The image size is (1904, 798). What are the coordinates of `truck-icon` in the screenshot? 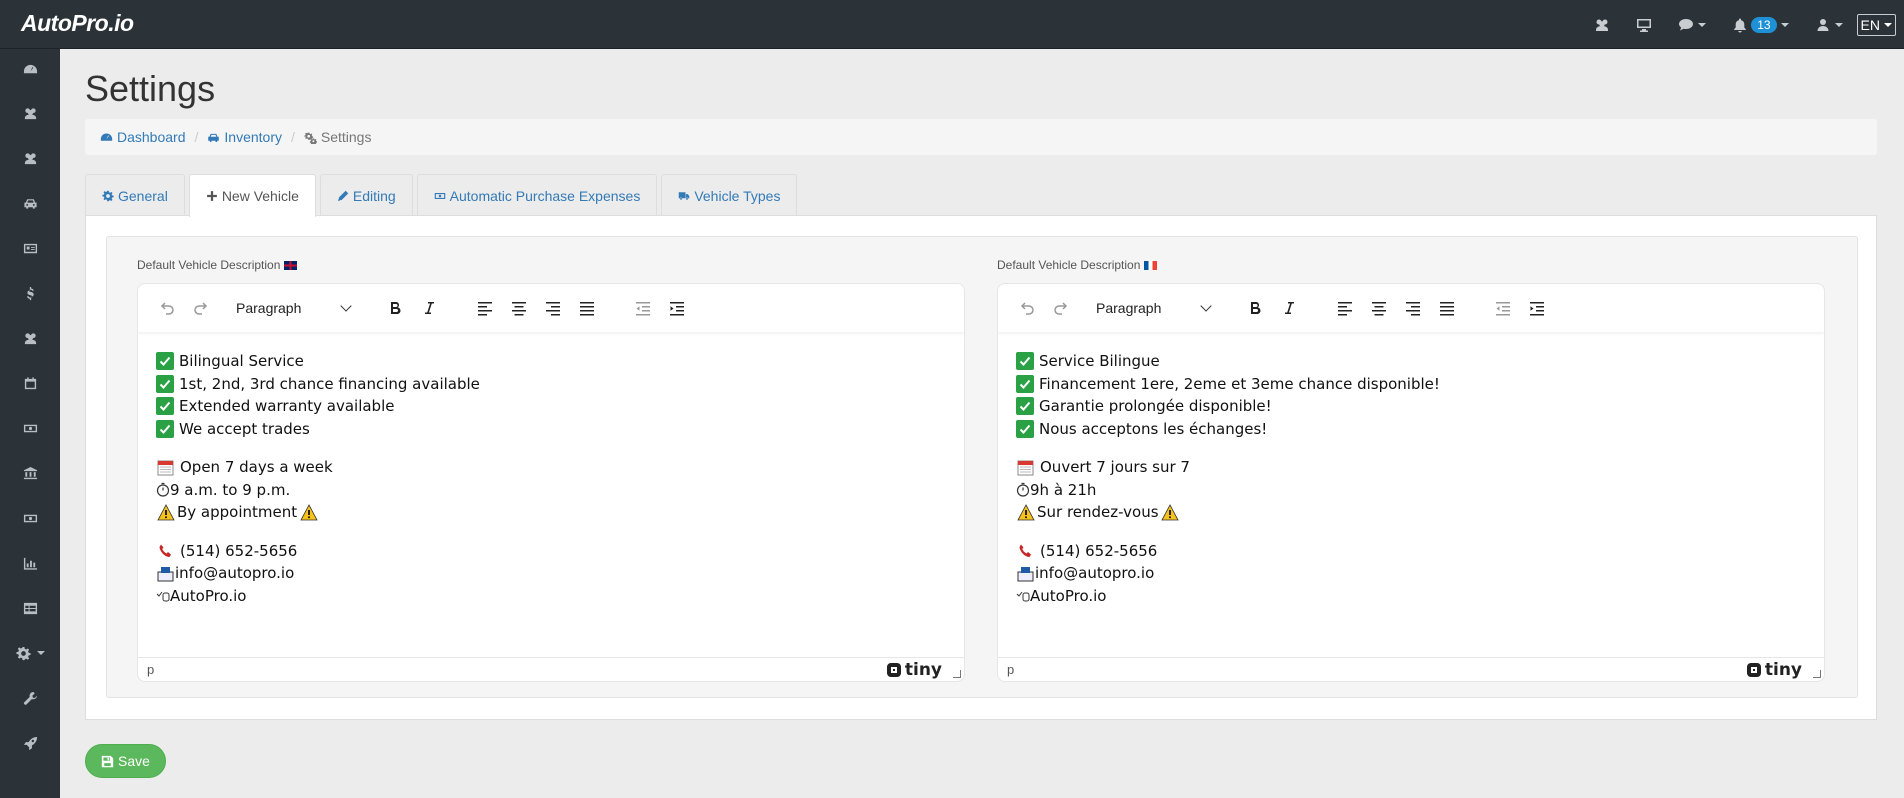 It's located at (684, 195).